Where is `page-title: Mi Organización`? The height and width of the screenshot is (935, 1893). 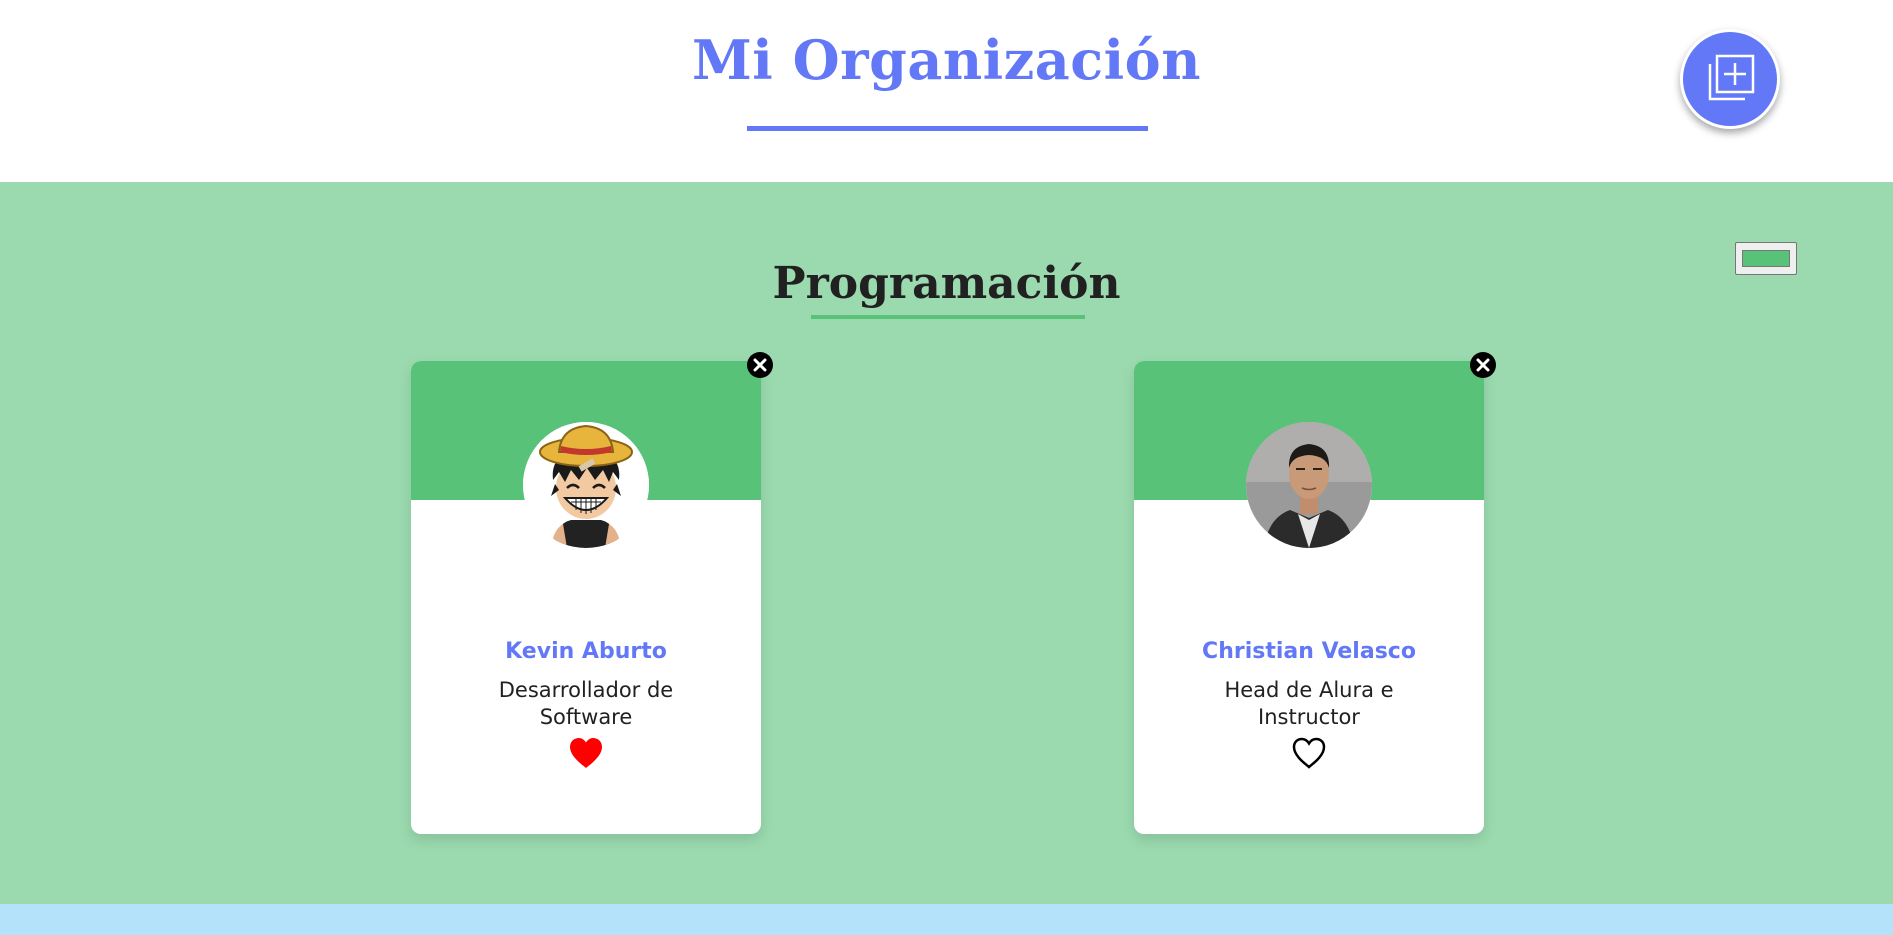 page-title: Mi Organización is located at coordinates (946, 60).